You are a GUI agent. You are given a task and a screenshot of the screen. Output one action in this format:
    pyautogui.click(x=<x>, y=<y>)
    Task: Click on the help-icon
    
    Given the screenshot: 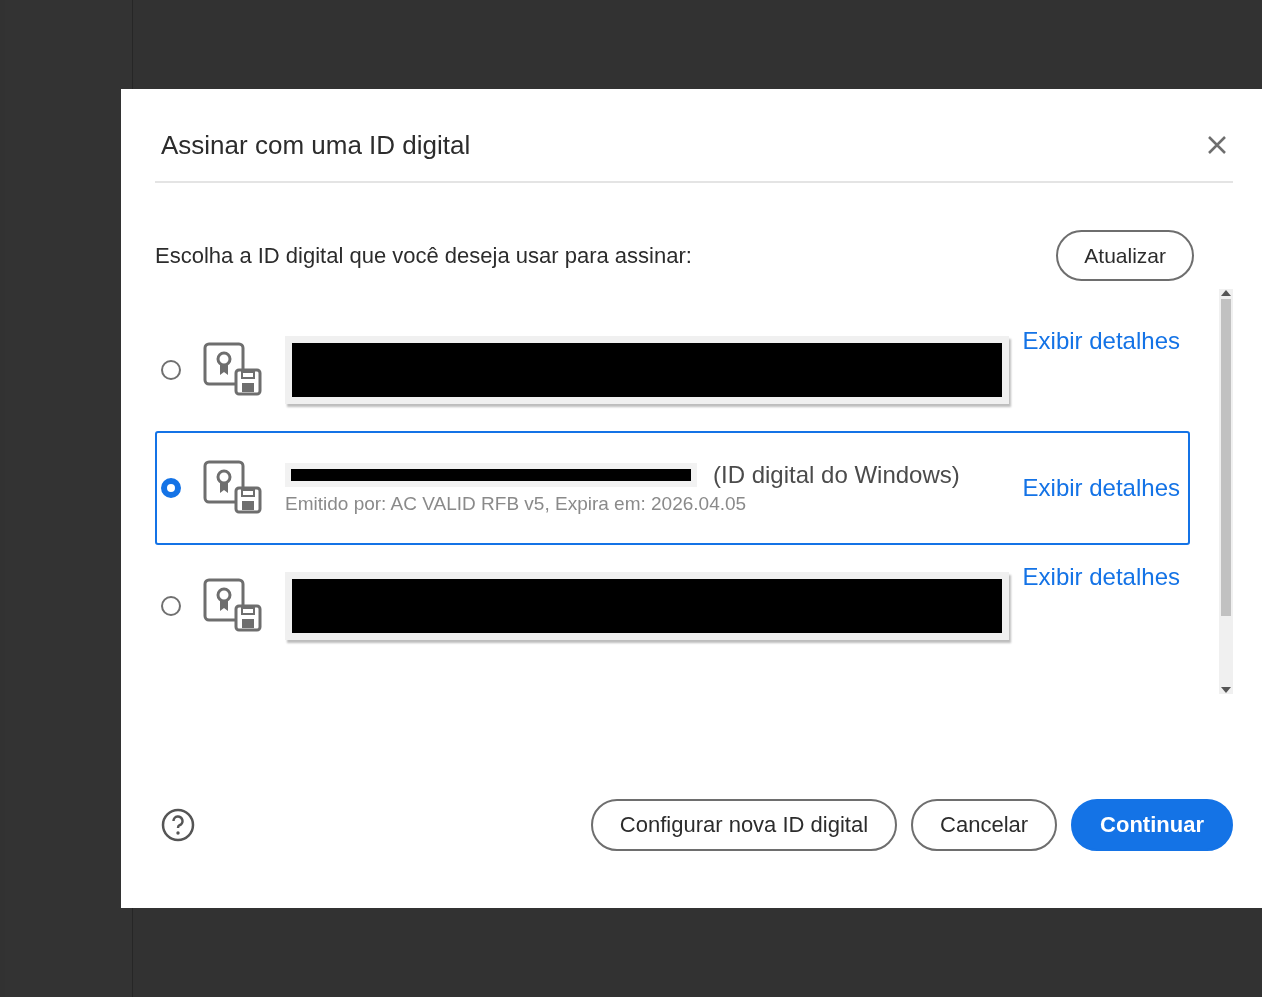 What is the action you would take?
    pyautogui.click(x=178, y=825)
    